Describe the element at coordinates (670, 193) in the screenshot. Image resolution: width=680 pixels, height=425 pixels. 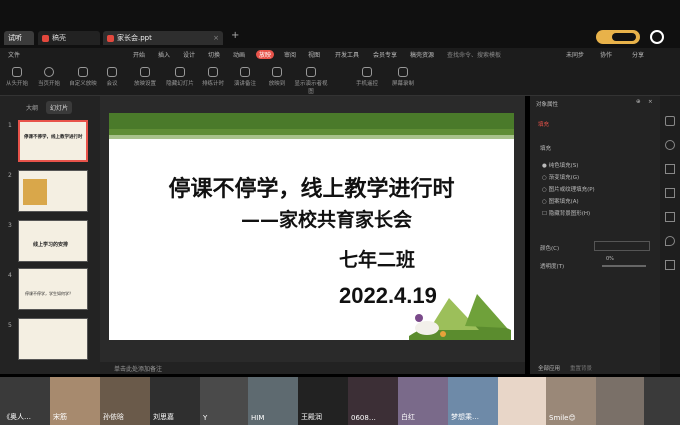
I see `image-icon` at that location.